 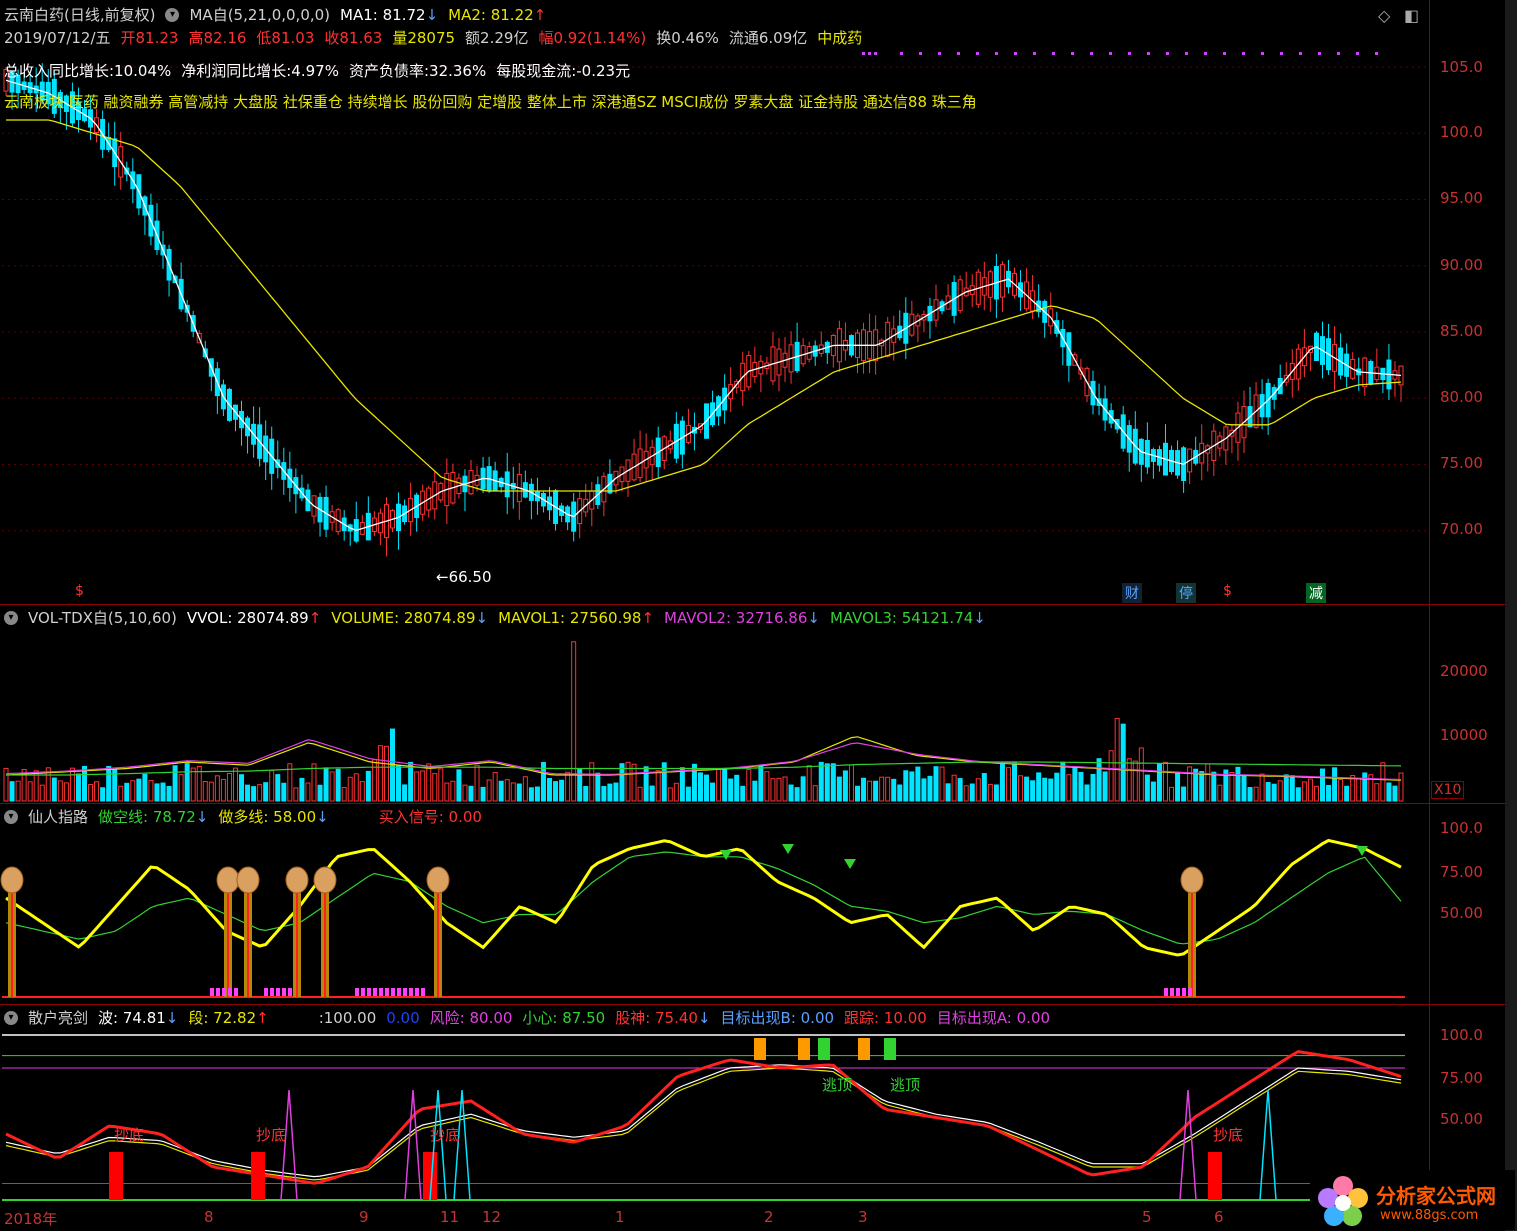 I want to click on stock-name: 云南白药(日线,前复权), so click(x=79, y=14).